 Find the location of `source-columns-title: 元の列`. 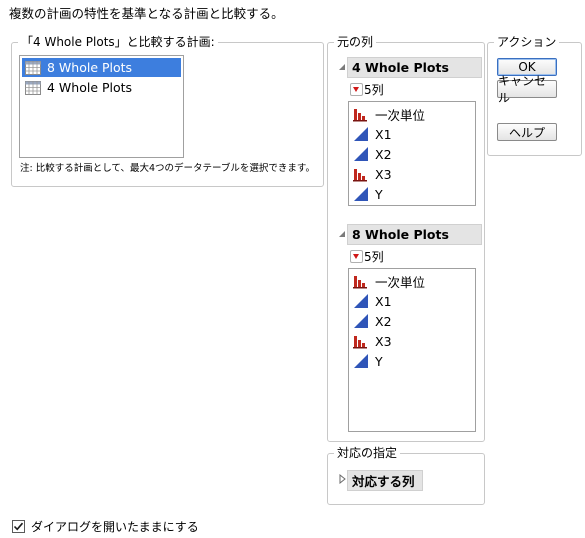

source-columns-title: 元の列 is located at coordinates (355, 42).